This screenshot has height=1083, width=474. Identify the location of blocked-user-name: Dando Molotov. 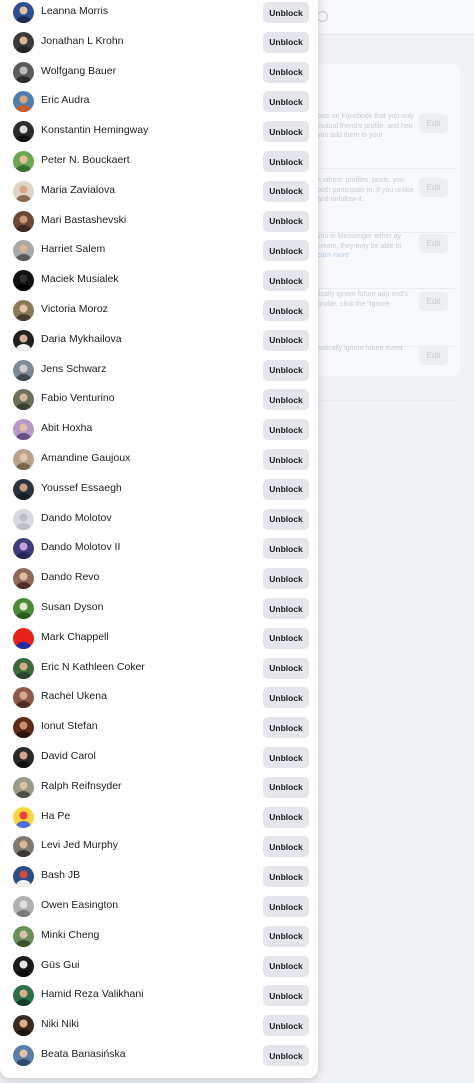
(76, 518).